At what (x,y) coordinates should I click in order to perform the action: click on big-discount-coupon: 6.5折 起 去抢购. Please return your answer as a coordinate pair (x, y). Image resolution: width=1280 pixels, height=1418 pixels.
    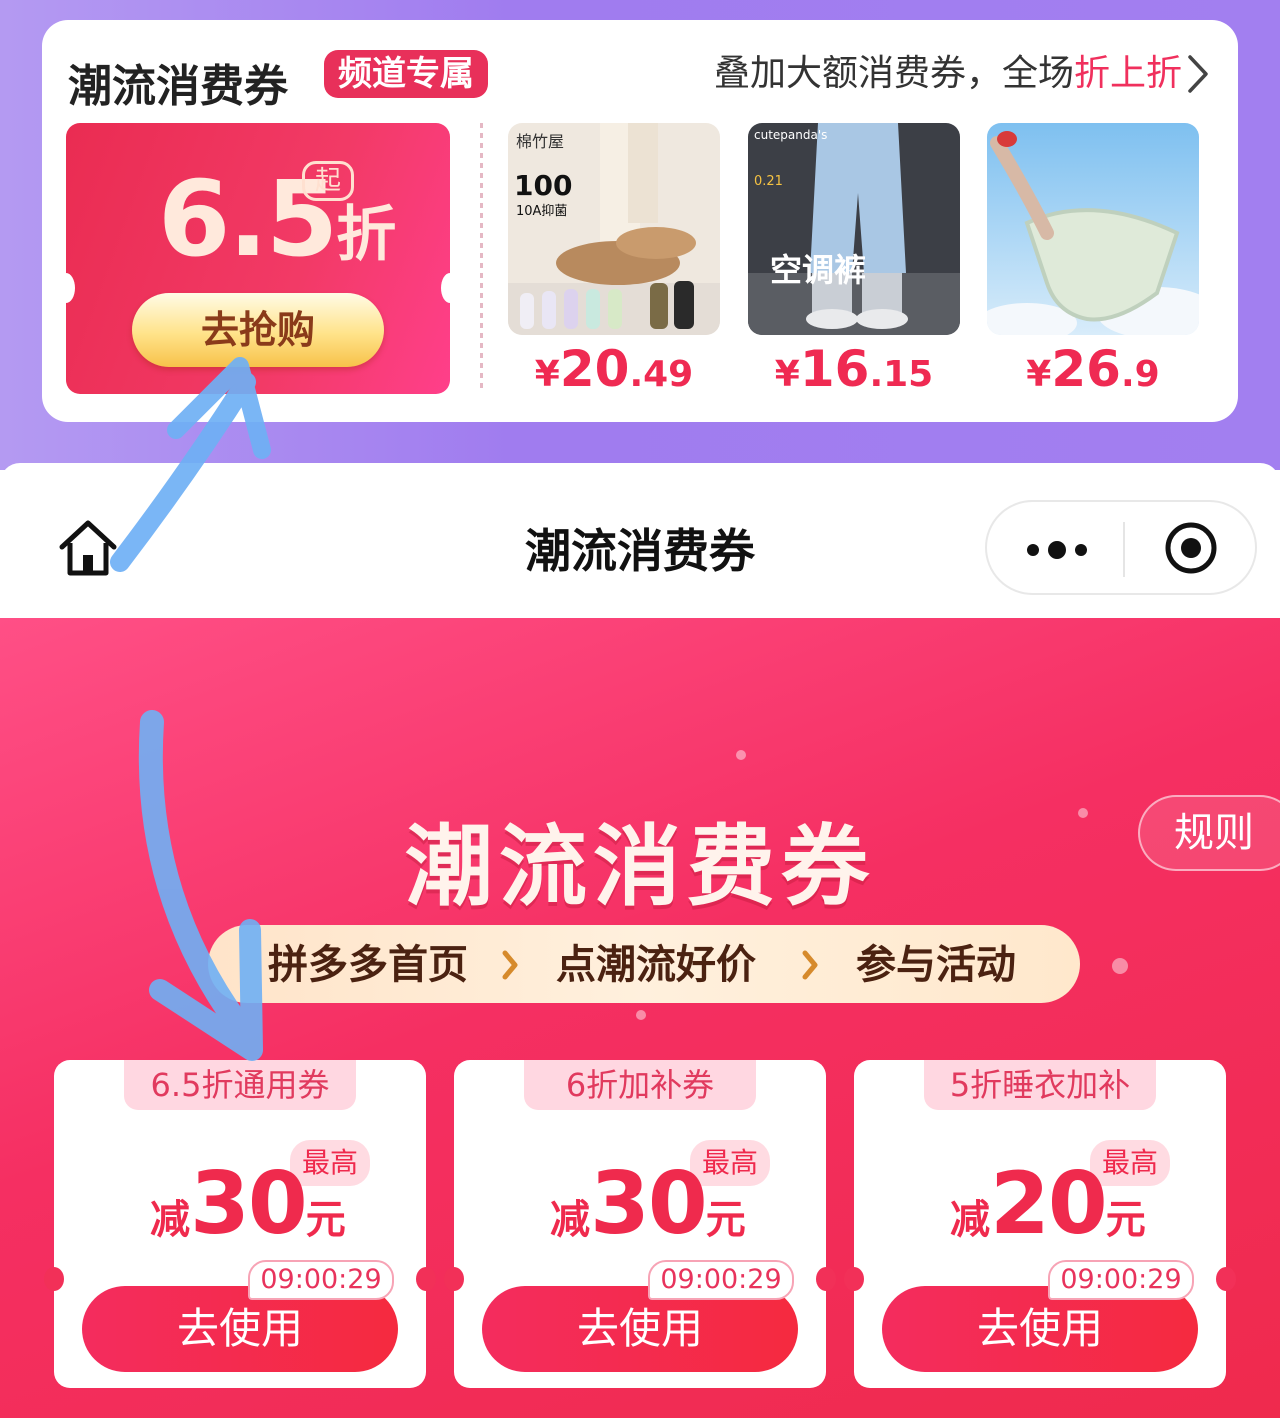
    Looking at the image, I should click on (258, 258).